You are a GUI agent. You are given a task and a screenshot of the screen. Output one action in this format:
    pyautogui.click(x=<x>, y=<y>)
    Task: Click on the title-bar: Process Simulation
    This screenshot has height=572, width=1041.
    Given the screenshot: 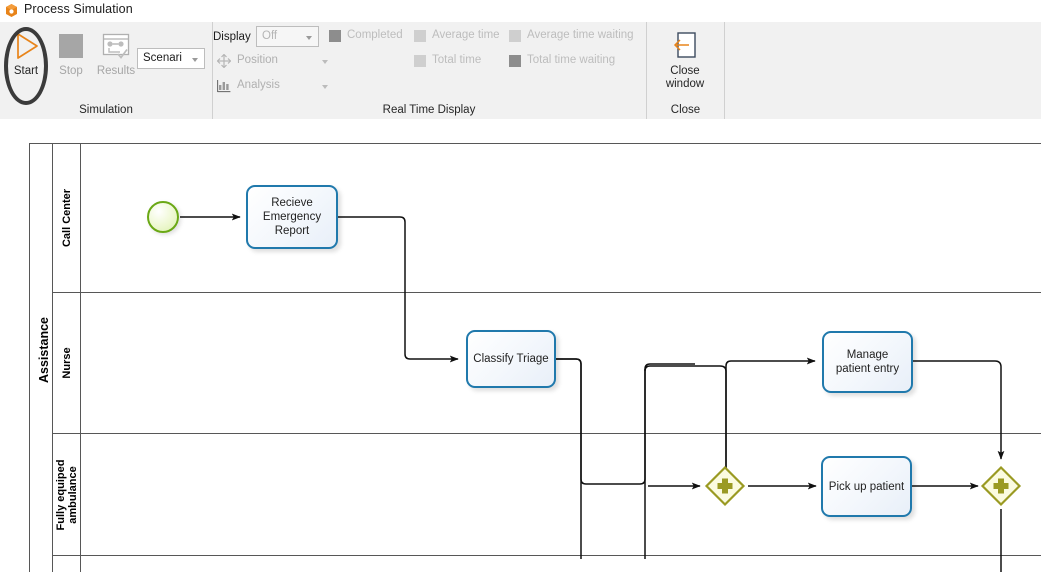 What is the action you would take?
    pyautogui.click(x=520, y=11)
    